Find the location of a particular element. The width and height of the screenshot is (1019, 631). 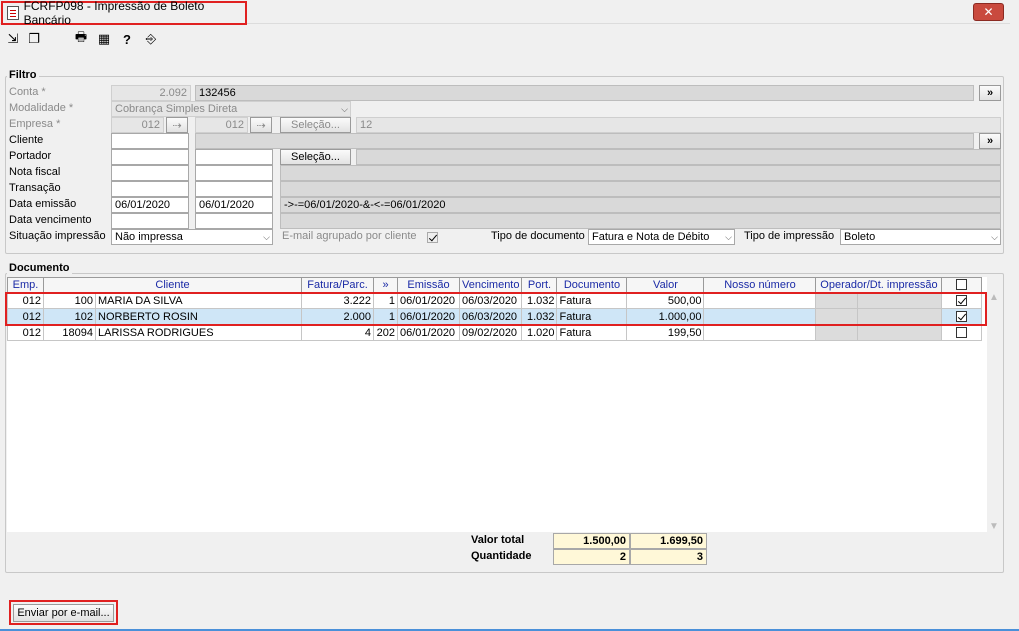

close-button: ✕ is located at coordinates (988, 12).